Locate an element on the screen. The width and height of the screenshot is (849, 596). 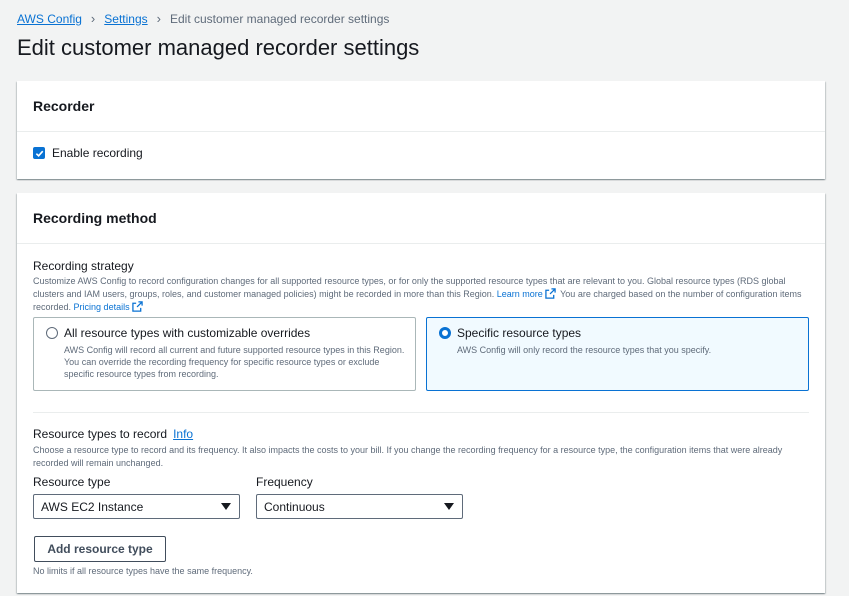
resource-types-to-record-header: Resource types to record Info is located at coordinates (113, 434).